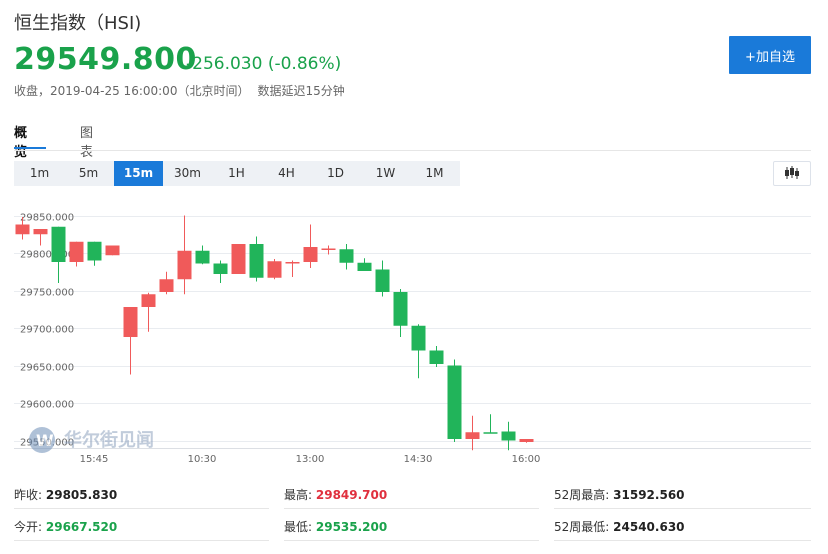 This screenshot has width=828, height=554. I want to click on period-1h: 1H, so click(236, 173).